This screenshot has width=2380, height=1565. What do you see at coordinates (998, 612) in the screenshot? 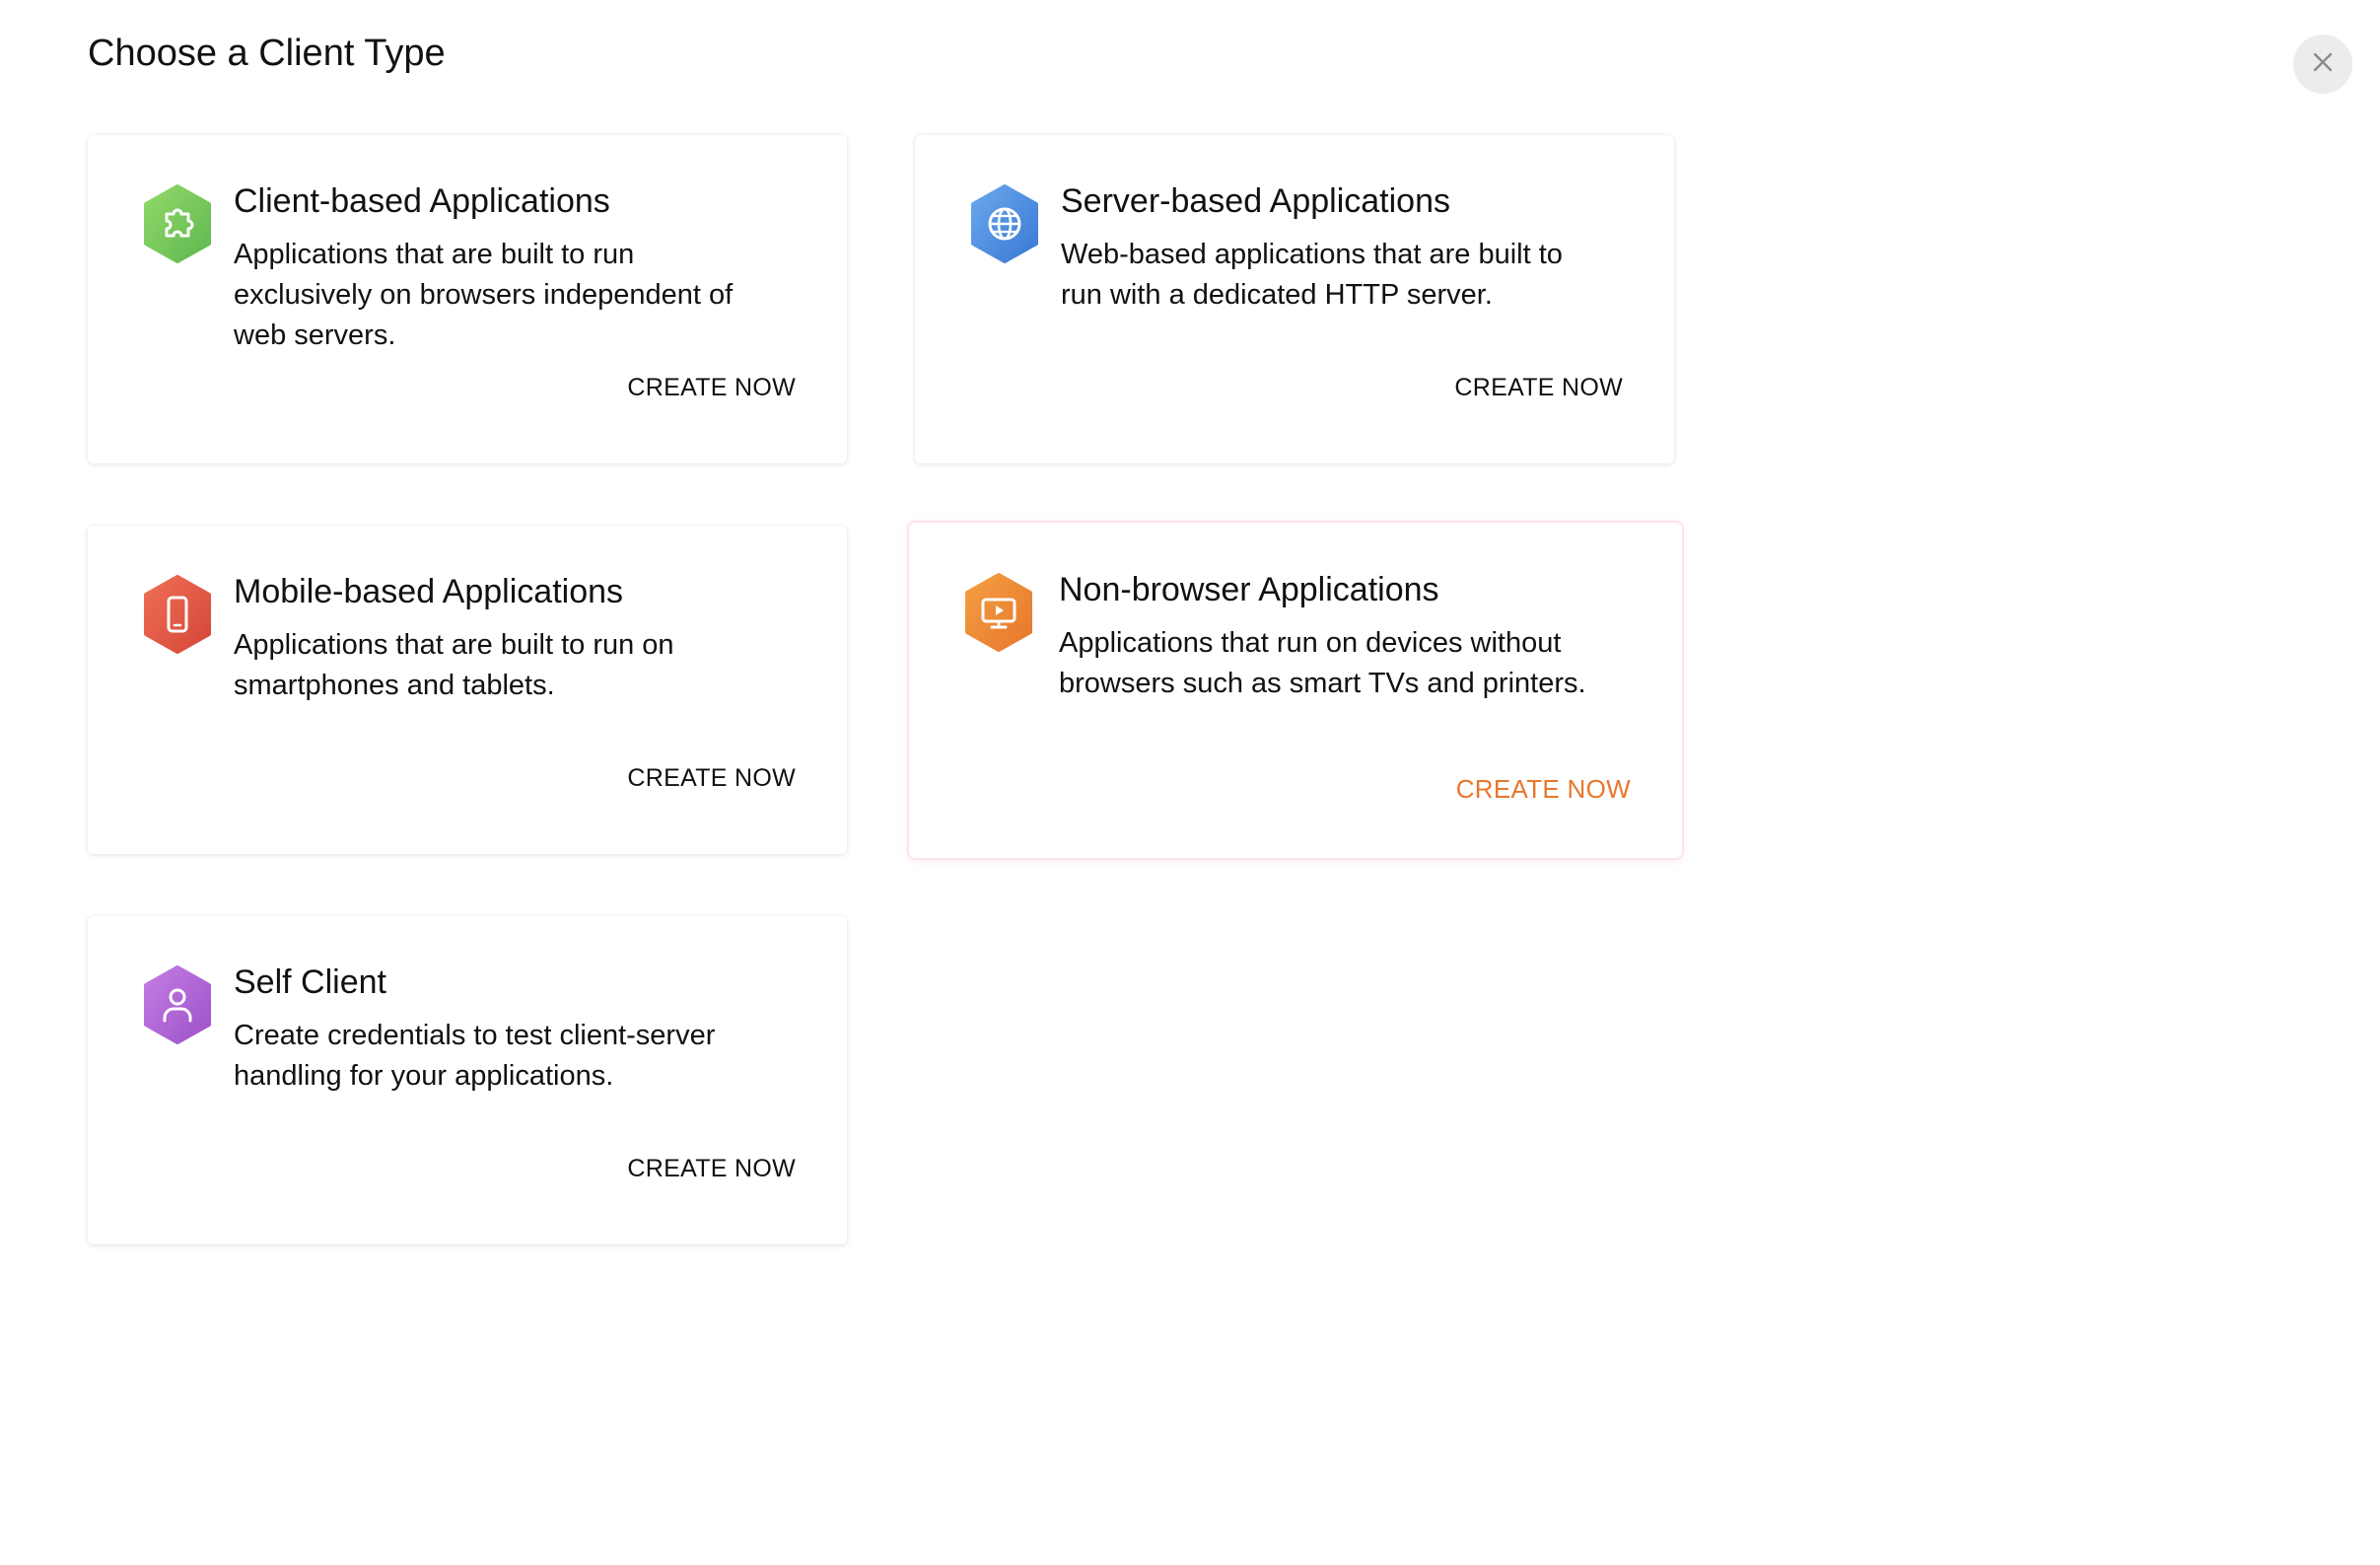
I see `monitor-play-icon` at bounding box center [998, 612].